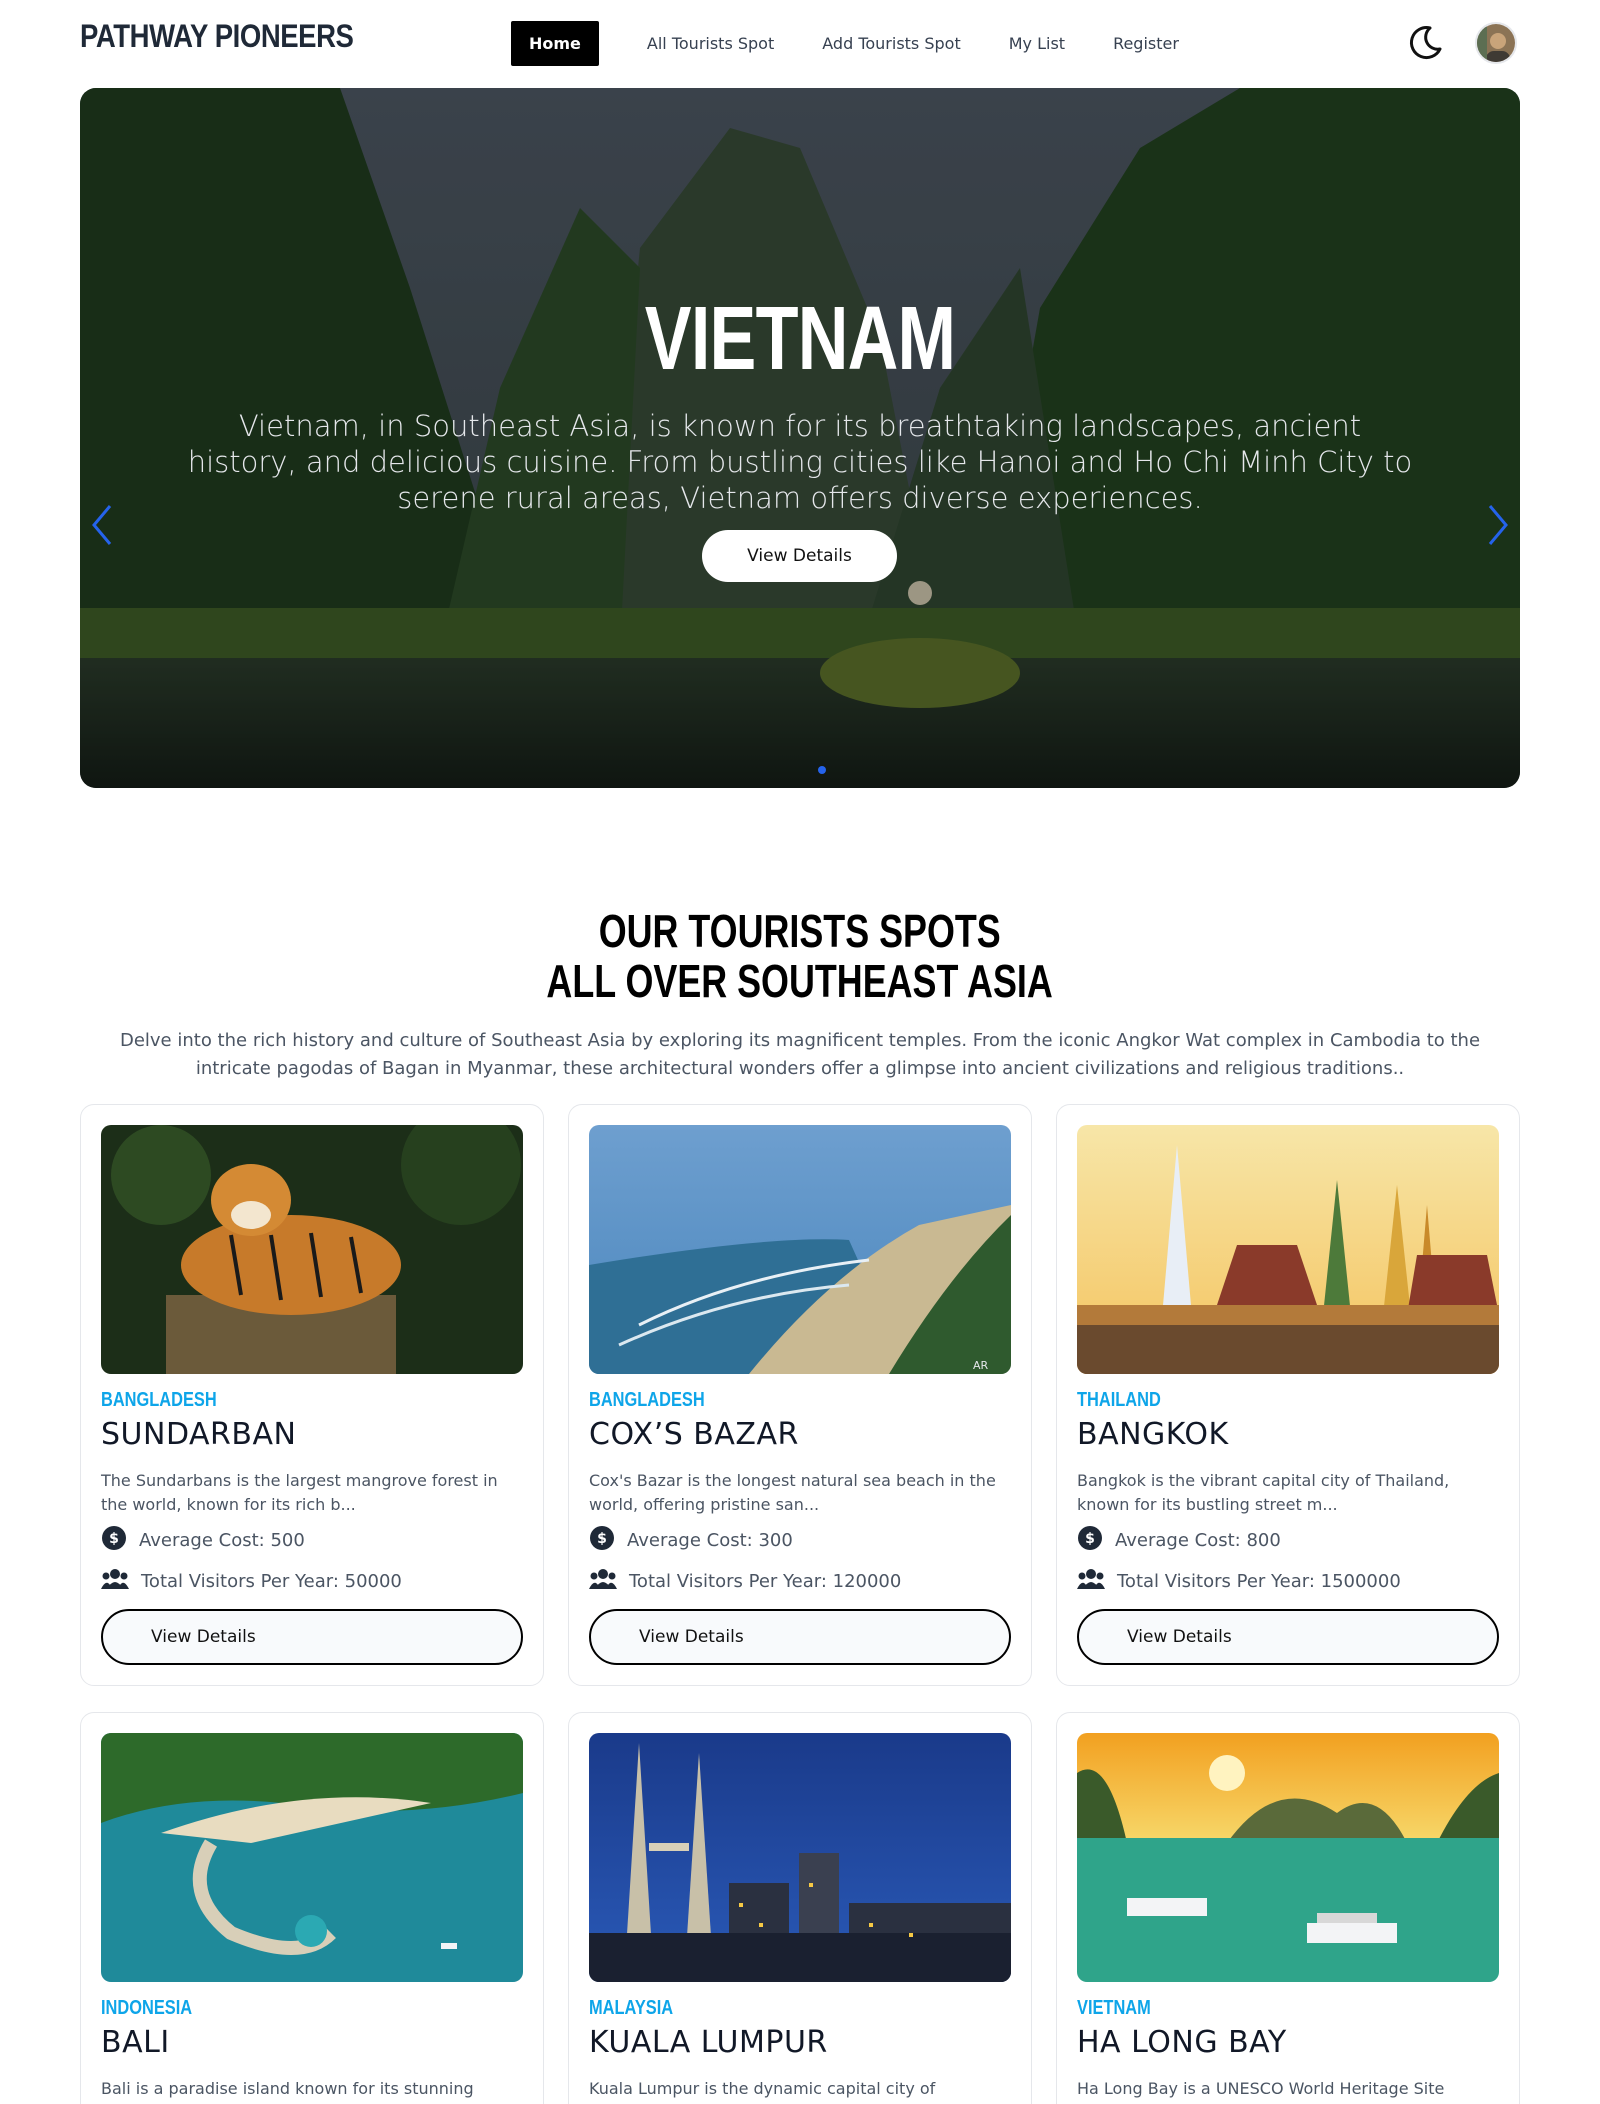 This screenshot has height=2104, width=1600. I want to click on nav-register: Register, so click(1146, 43).